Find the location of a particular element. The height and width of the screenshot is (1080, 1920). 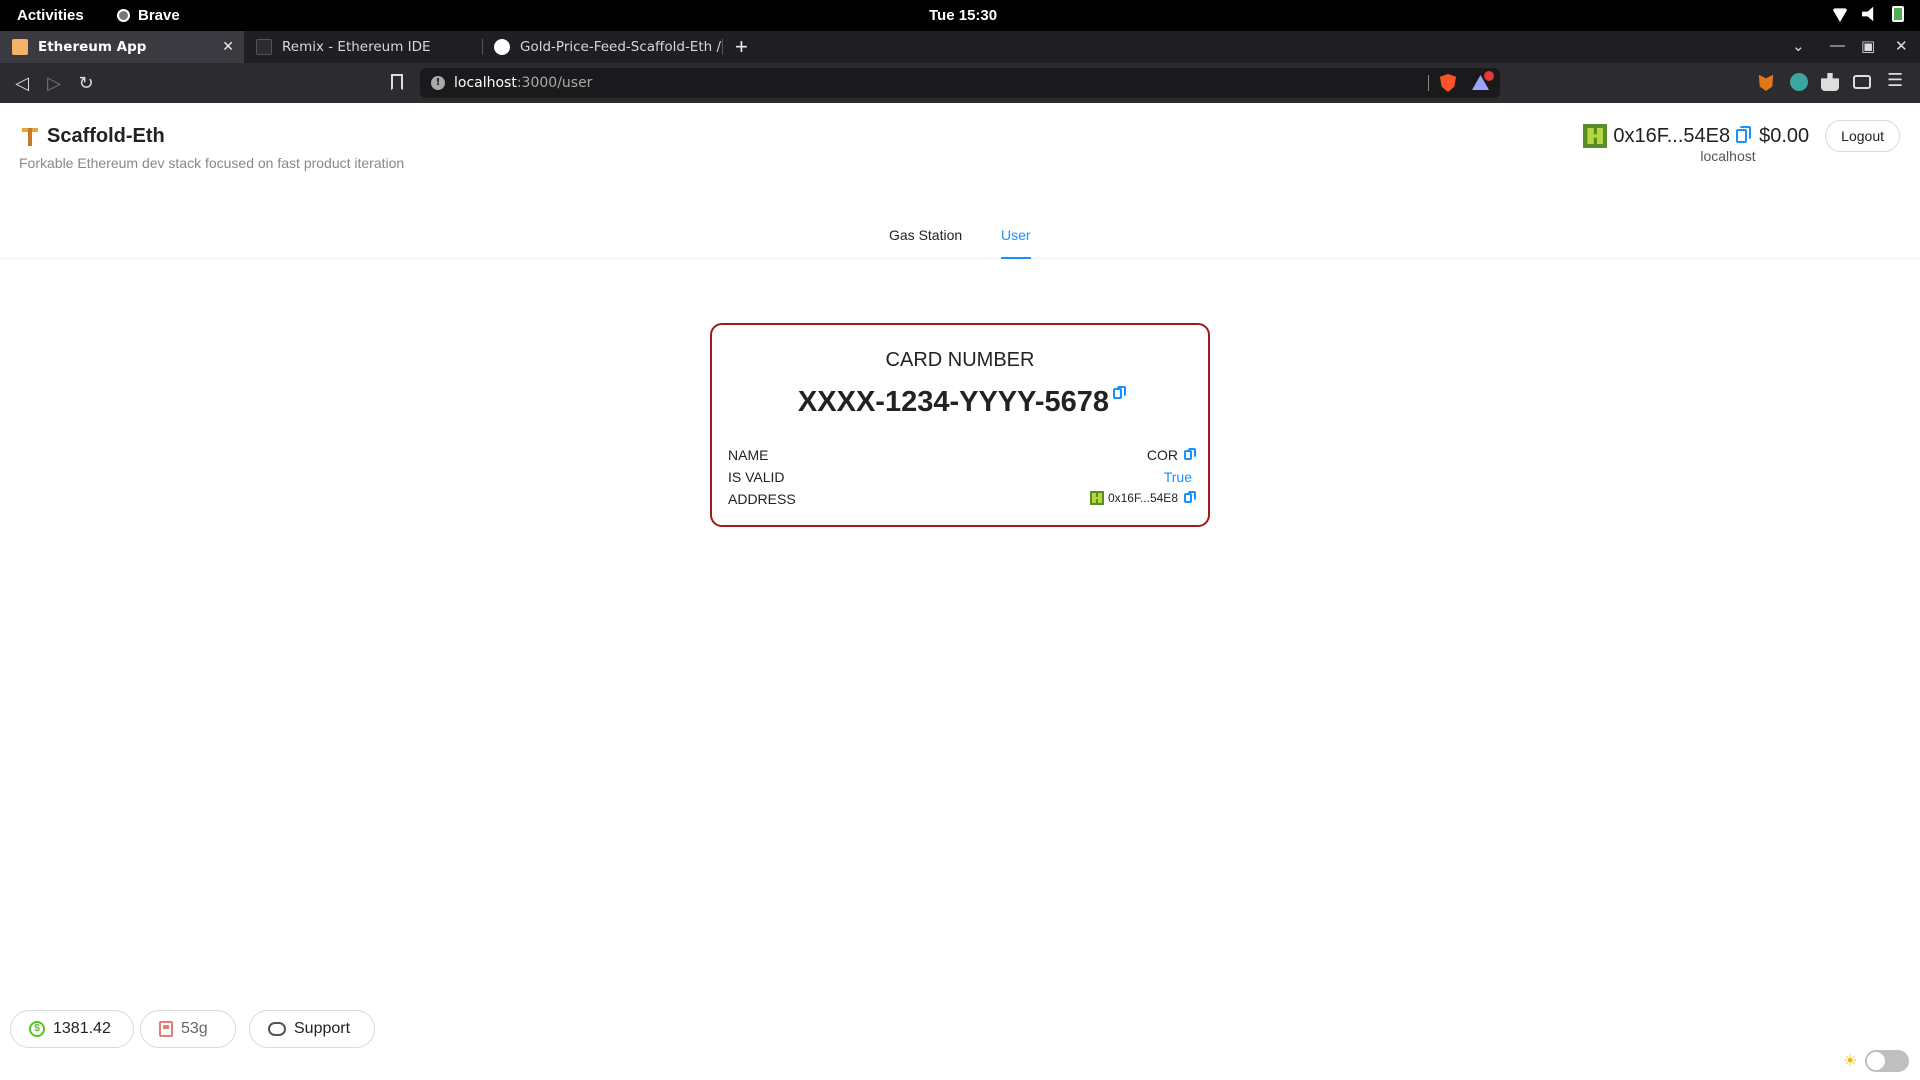

app-title: Scaffold-Eth is located at coordinates (211, 136).